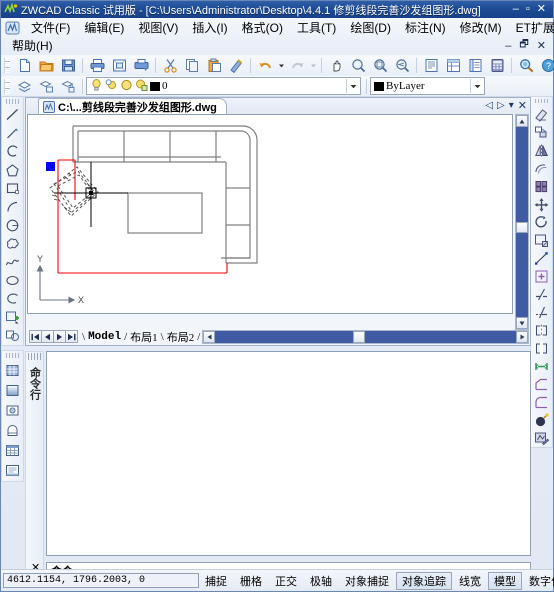 The width and height of the screenshot is (554, 592). I want to click on status-grid: 栅格, so click(251, 581).